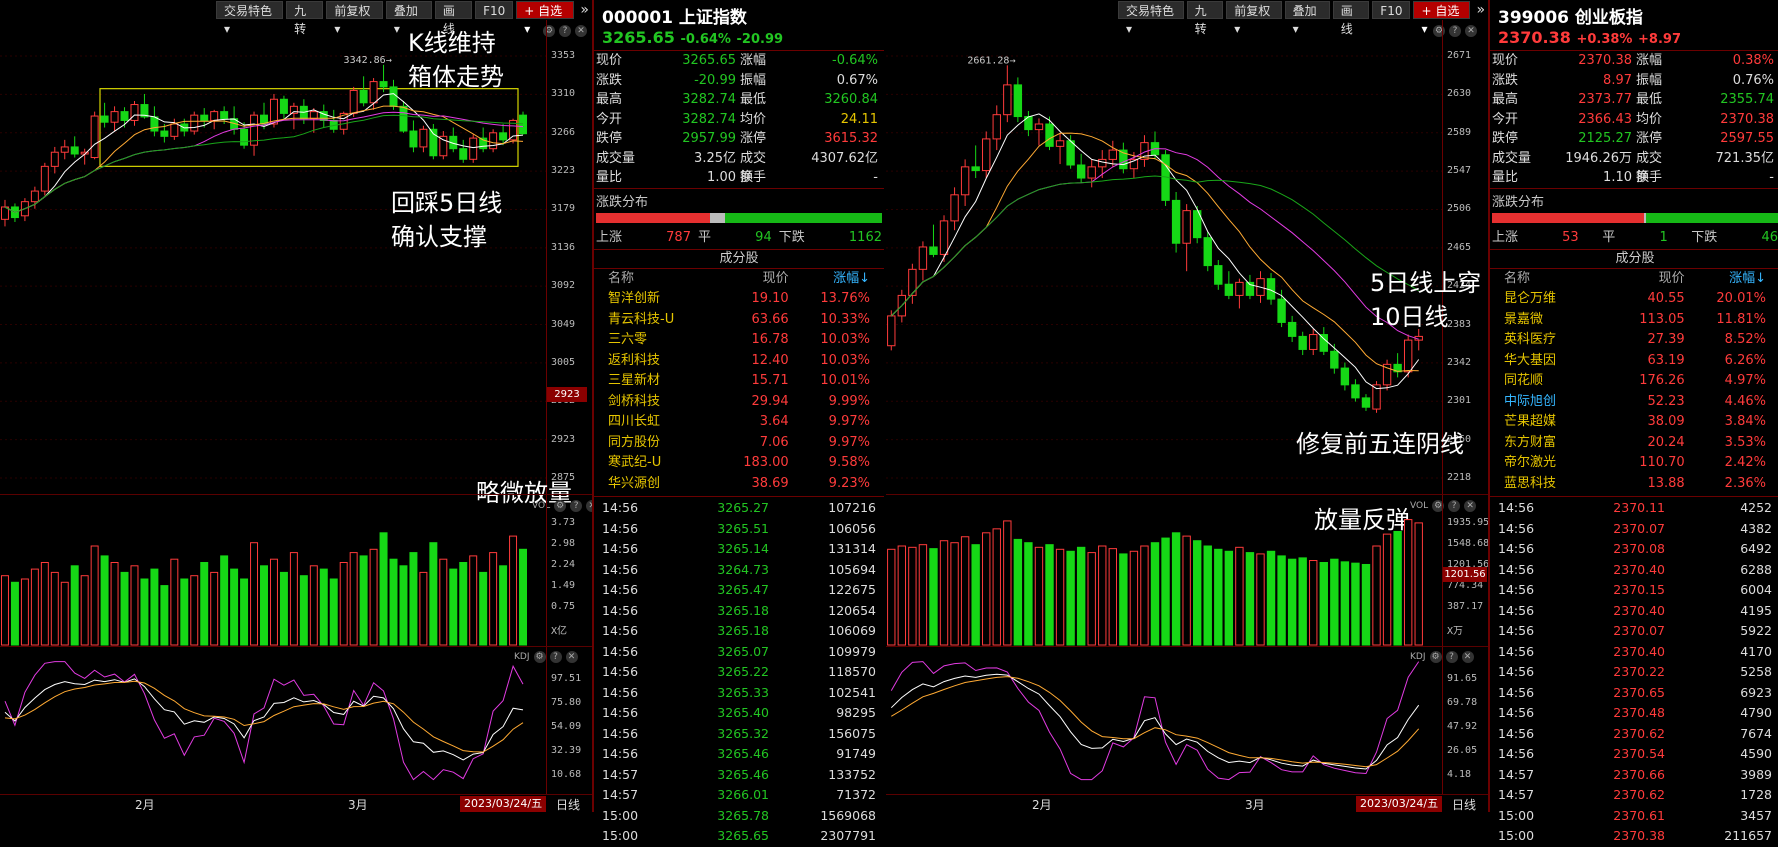  Describe the element at coordinates (753, 177) in the screenshot. I see `quote-label: 换手` at that location.